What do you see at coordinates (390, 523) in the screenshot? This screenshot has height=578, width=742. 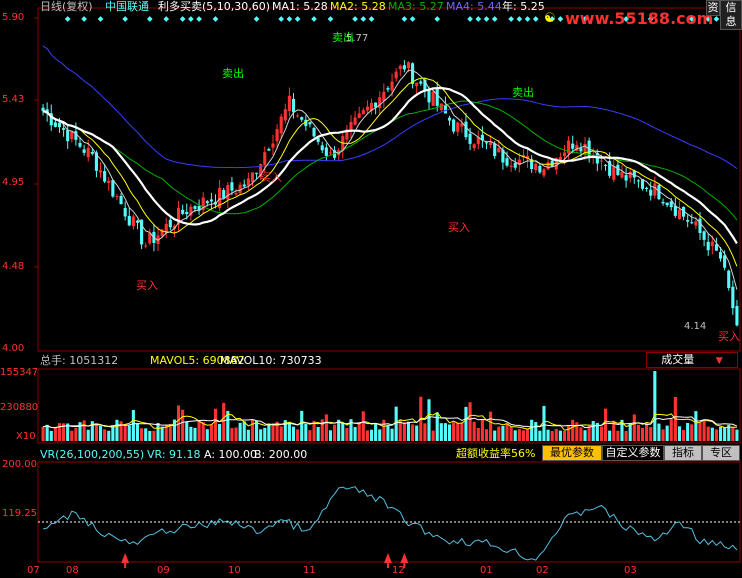 I see `vr-series-line` at bounding box center [390, 523].